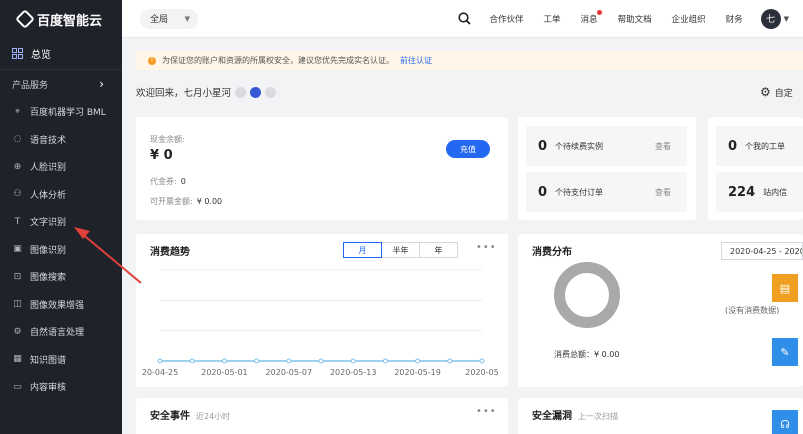 The width and height of the screenshot is (803, 434). I want to click on security-subtitle: 近24小时, so click(213, 416).